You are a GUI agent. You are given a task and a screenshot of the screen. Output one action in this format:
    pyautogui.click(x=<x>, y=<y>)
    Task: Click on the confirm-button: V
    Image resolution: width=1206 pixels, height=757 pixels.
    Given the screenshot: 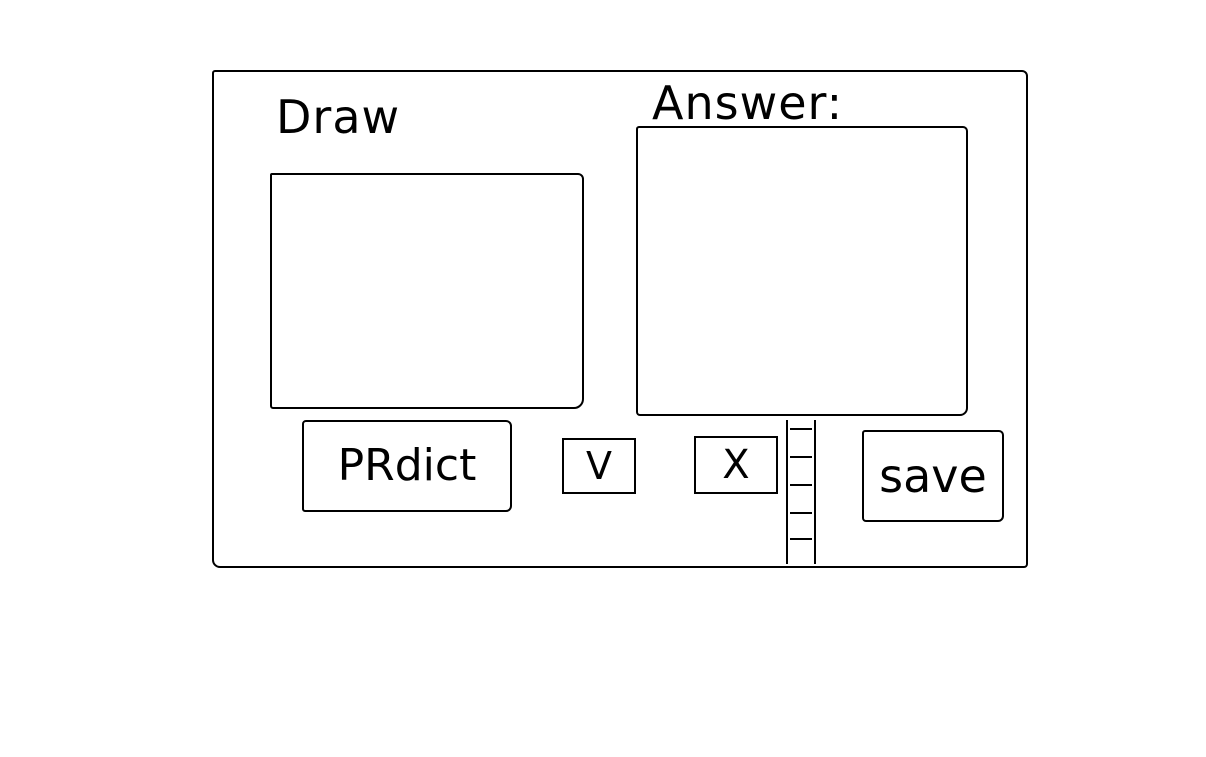 What is the action you would take?
    pyautogui.click(x=599, y=466)
    